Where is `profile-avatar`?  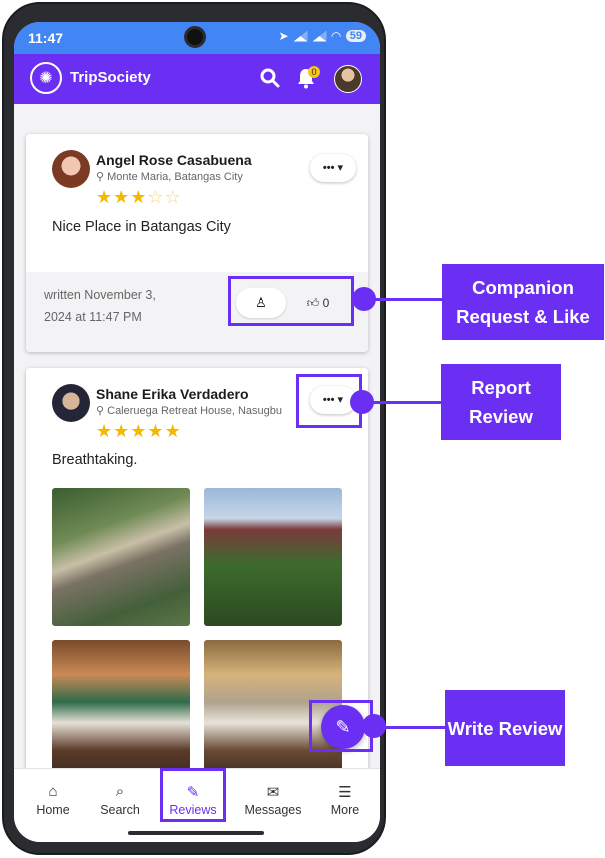
profile-avatar is located at coordinates (348, 79).